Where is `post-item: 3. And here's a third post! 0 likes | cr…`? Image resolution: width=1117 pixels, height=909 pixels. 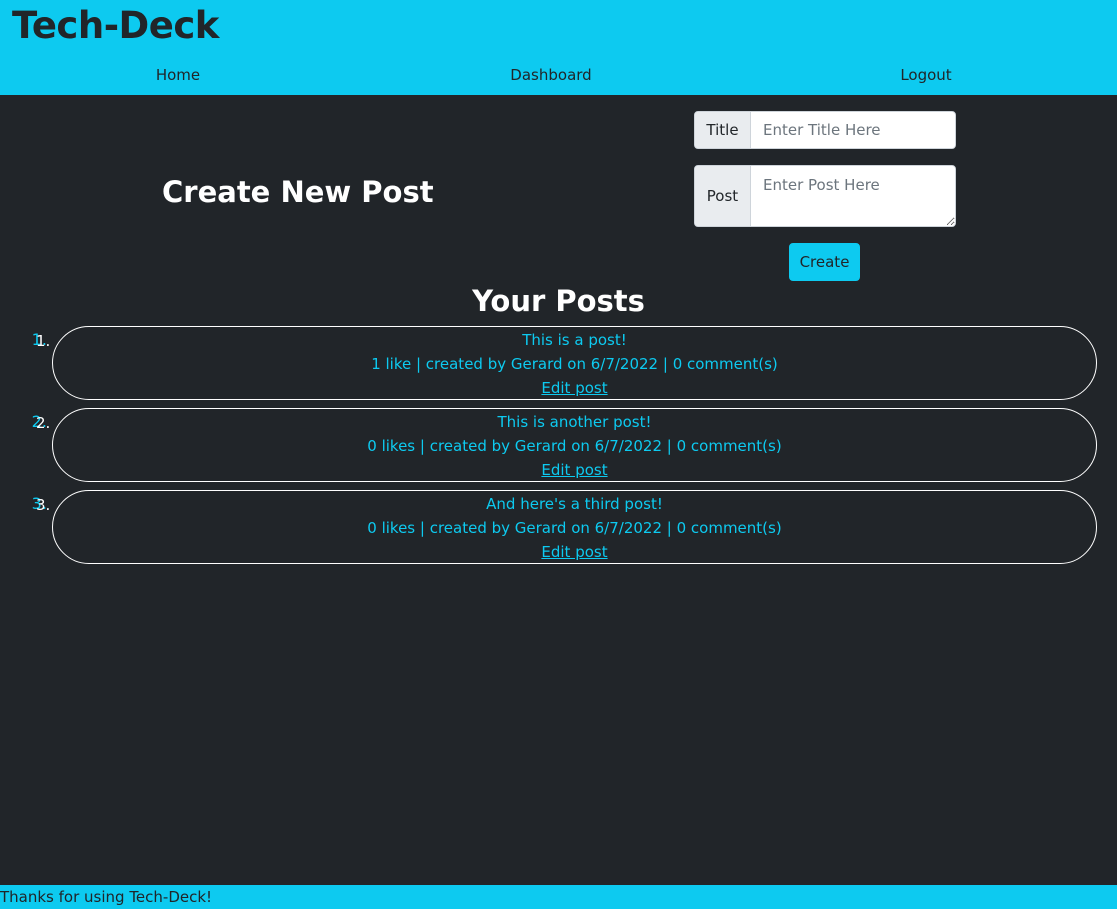 post-item: 3. And here's a third post! 0 likes | cr… is located at coordinates (566, 527).